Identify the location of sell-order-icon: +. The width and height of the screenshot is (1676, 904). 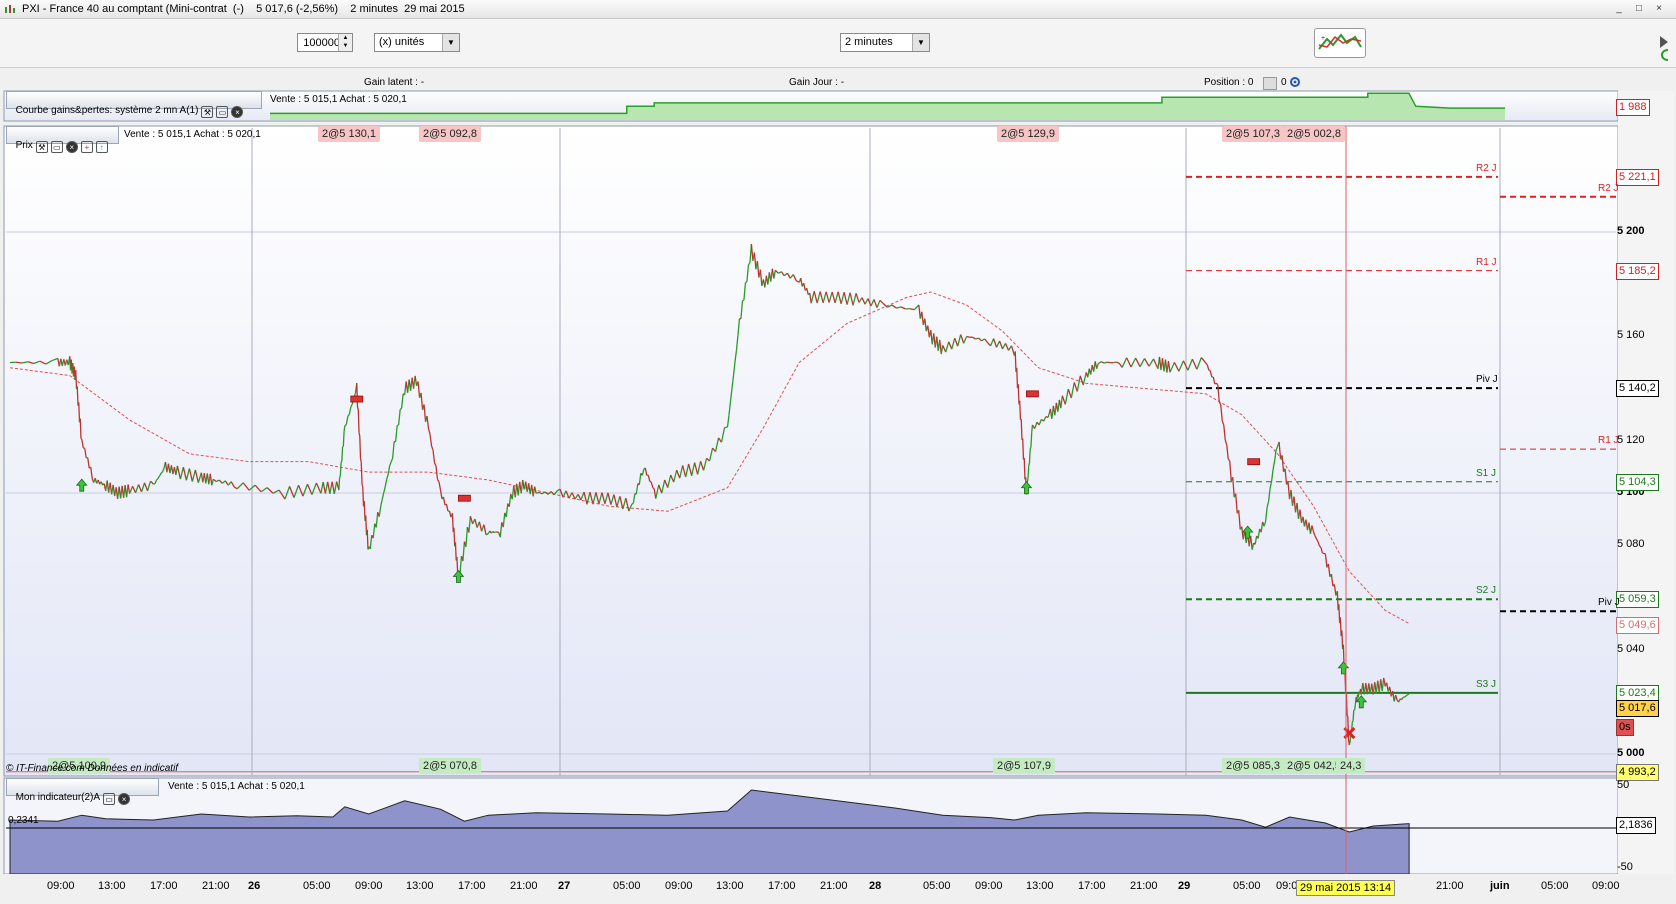
(86, 147).